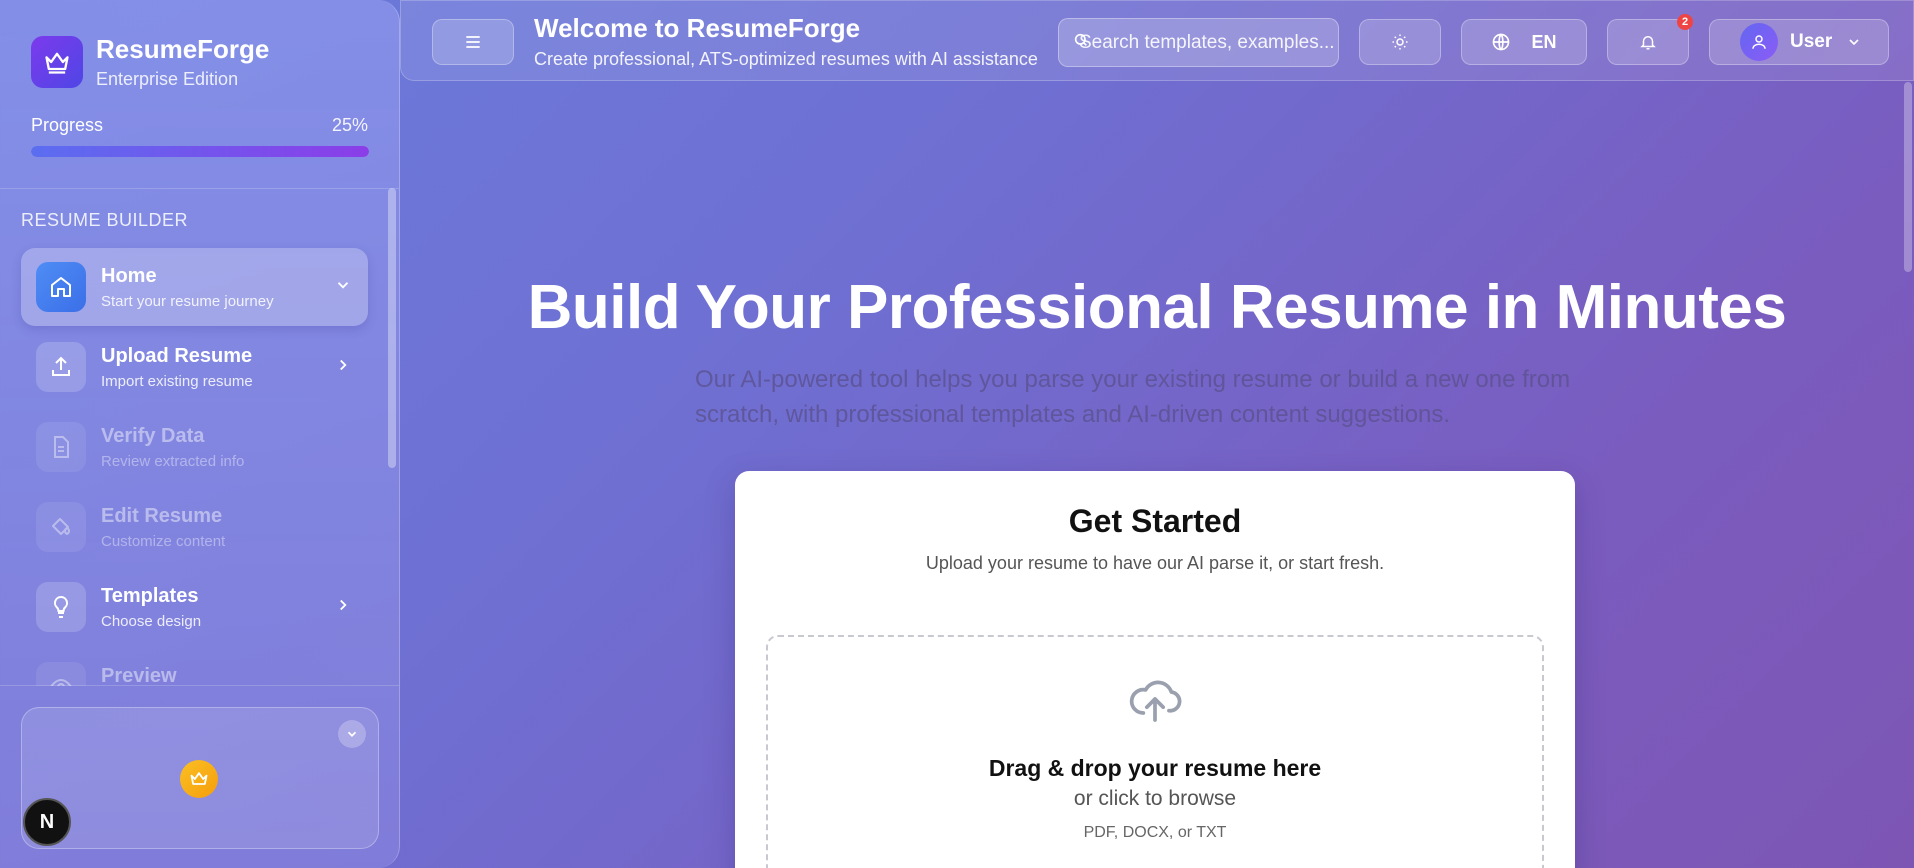 The height and width of the screenshot is (868, 1914). Describe the element at coordinates (1155, 768) in the screenshot. I see `dropzone-title: Drag & drop your resume here` at that location.